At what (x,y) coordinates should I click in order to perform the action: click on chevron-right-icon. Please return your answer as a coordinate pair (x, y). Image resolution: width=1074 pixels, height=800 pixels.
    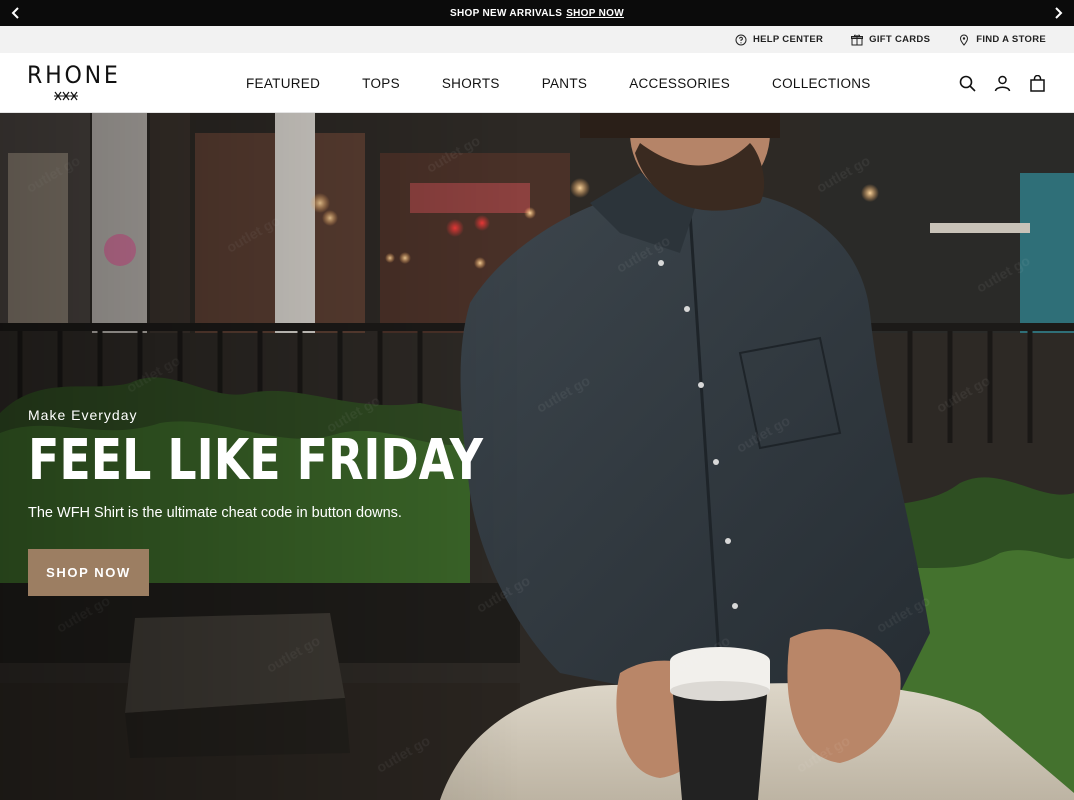
    Looking at the image, I should click on (1058, 13).